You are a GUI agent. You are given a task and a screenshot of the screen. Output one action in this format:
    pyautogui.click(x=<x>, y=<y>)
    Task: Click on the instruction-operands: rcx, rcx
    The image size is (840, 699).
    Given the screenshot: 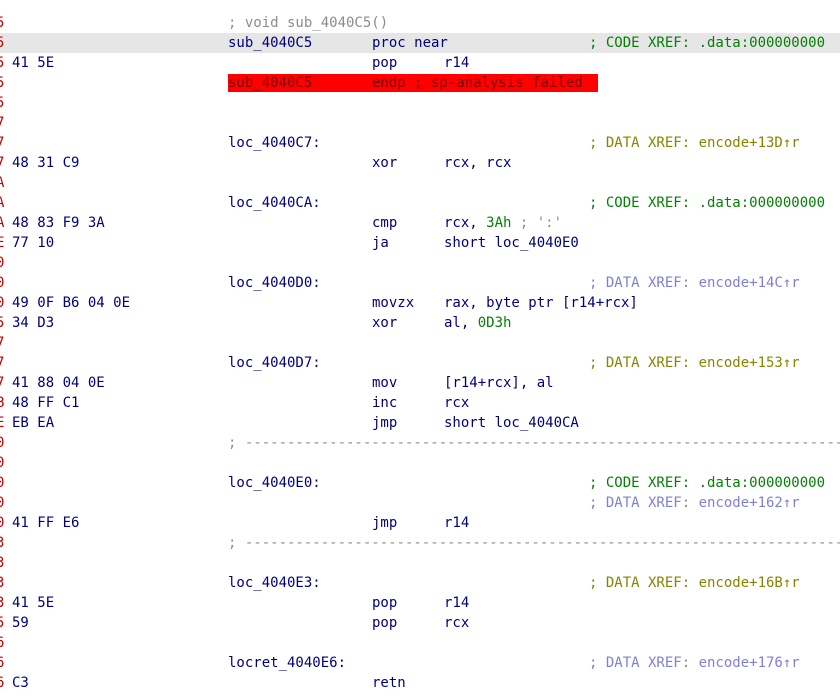 What is the action you would take?
    pyautogui.click(x=477, y=163)
    